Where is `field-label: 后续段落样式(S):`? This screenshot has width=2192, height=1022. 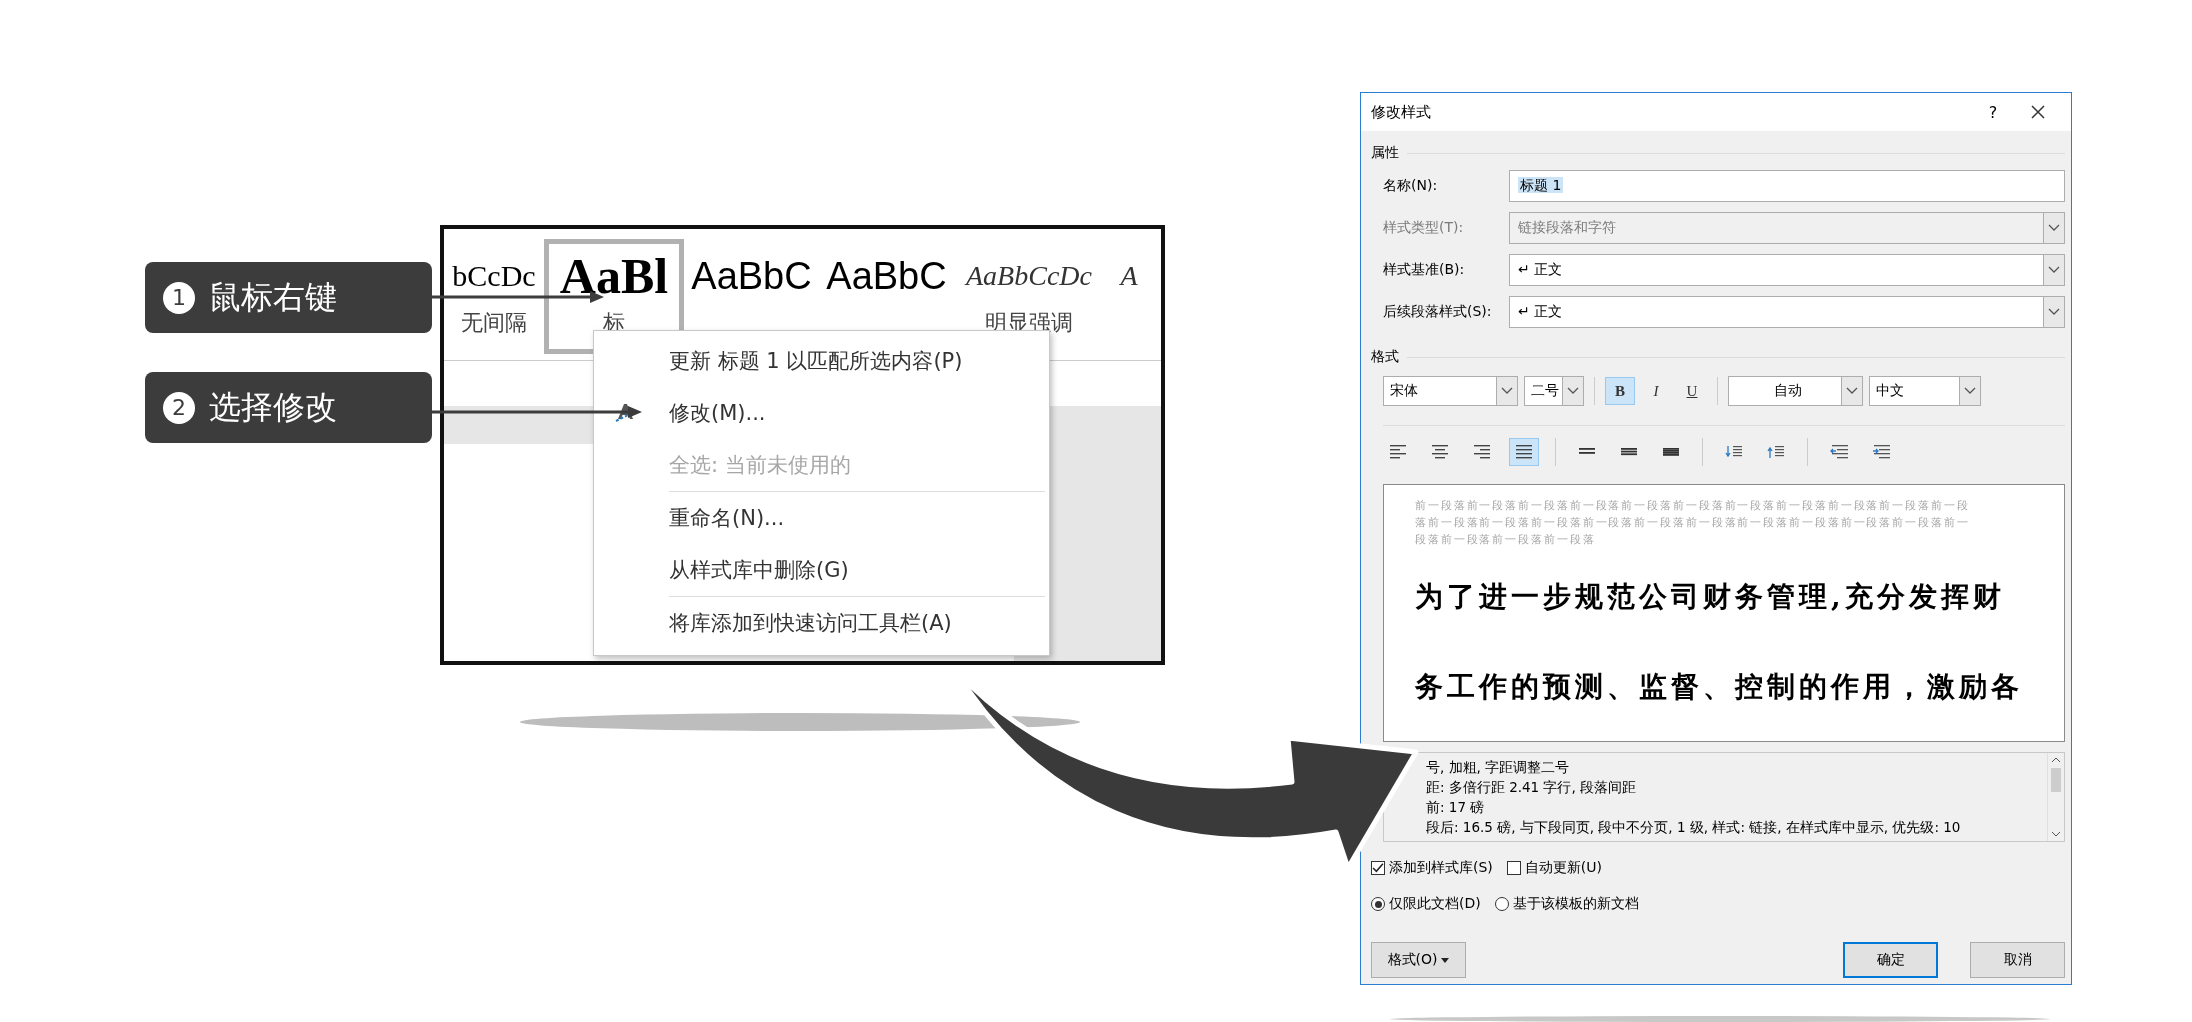 field-label: 后续段落样式(S): is located at coordinates (1438, 312).